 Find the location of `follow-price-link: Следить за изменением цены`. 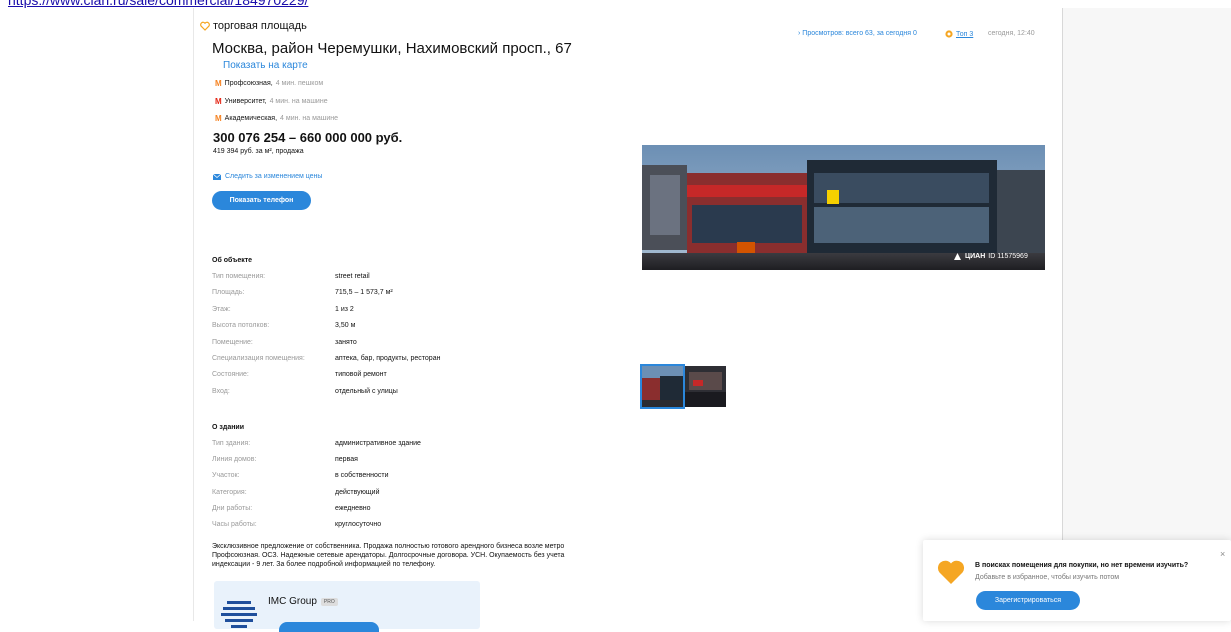

follow-price-link: Следить за изменением цены is located at coordinates (267, 176).